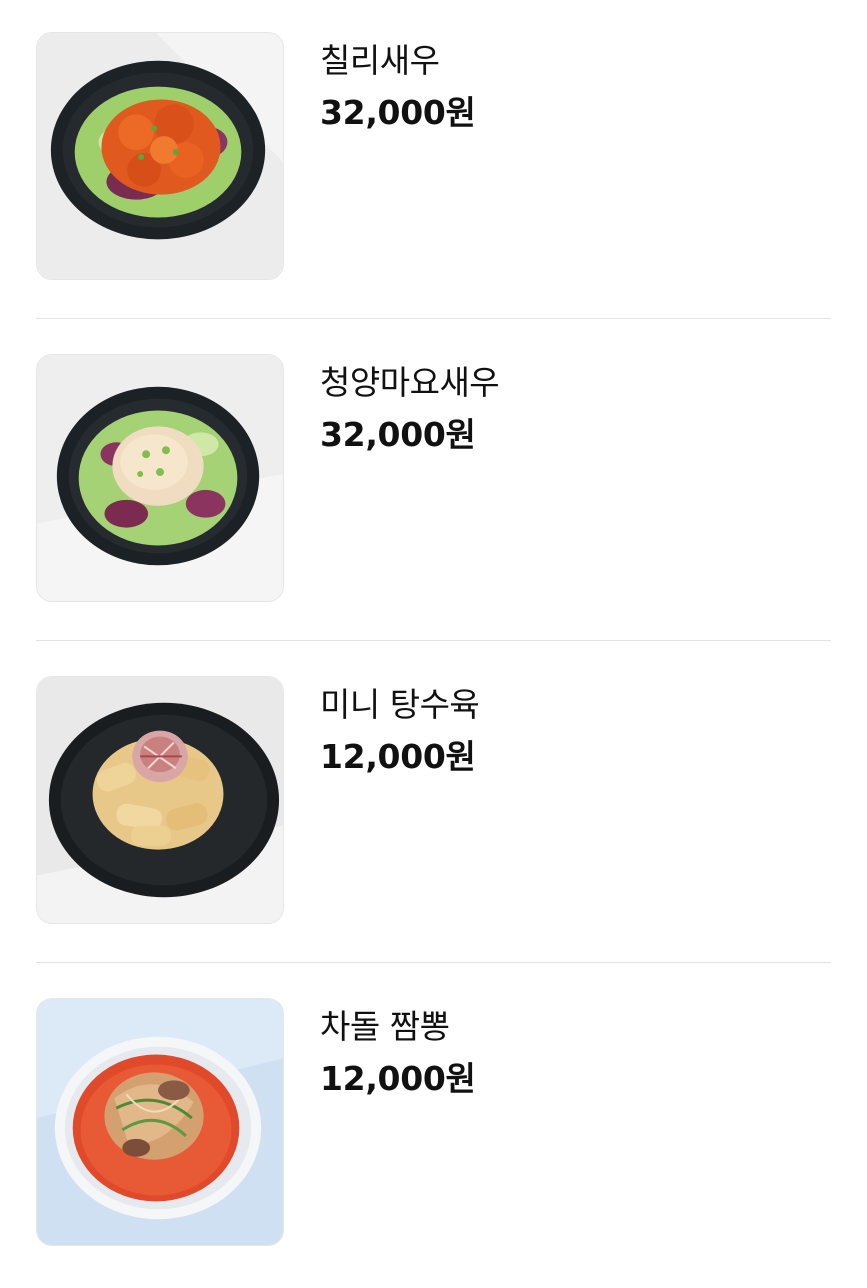  I want to click on menu-item-name: 미니 탕수육, so click(400, 704).